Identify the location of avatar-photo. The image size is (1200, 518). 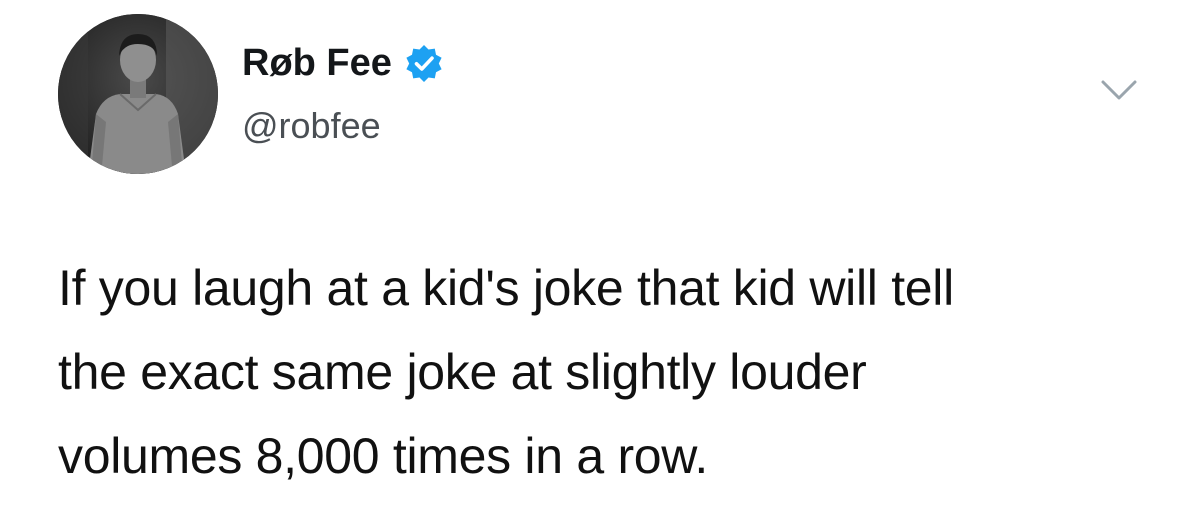
(138, 94).